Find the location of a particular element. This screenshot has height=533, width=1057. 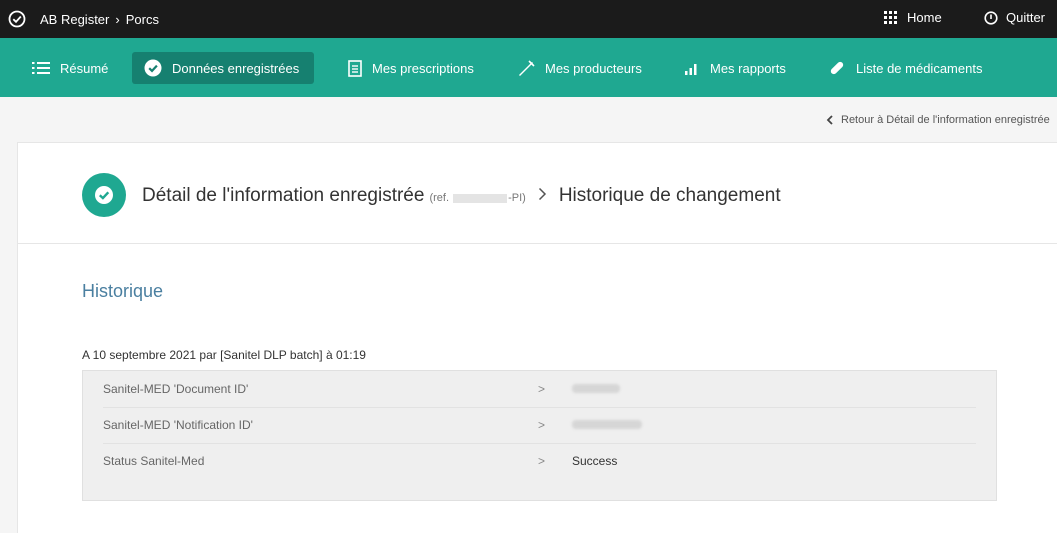

change-row: Sanitel-MED 'Document ID' > is located at coordinates (539, 389).